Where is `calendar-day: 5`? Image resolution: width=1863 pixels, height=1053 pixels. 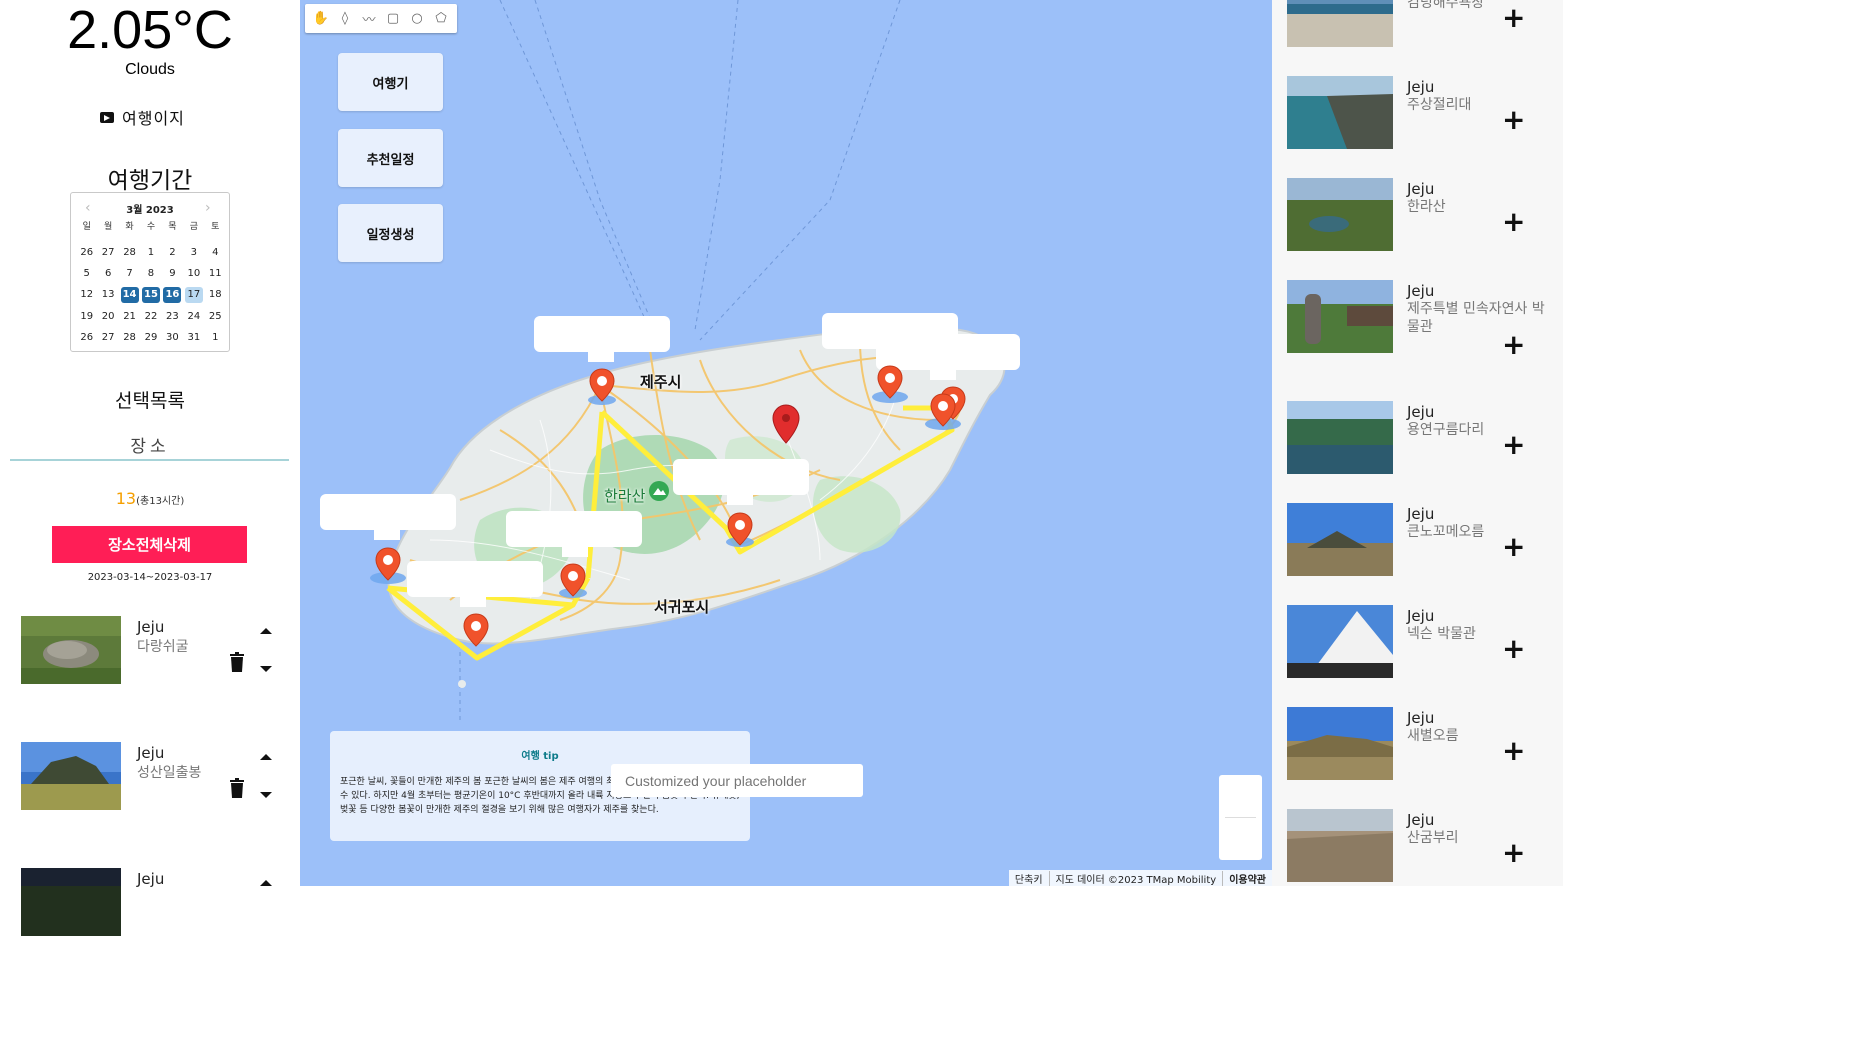 calendar-day: 5 is located at coordinates (87, 274).